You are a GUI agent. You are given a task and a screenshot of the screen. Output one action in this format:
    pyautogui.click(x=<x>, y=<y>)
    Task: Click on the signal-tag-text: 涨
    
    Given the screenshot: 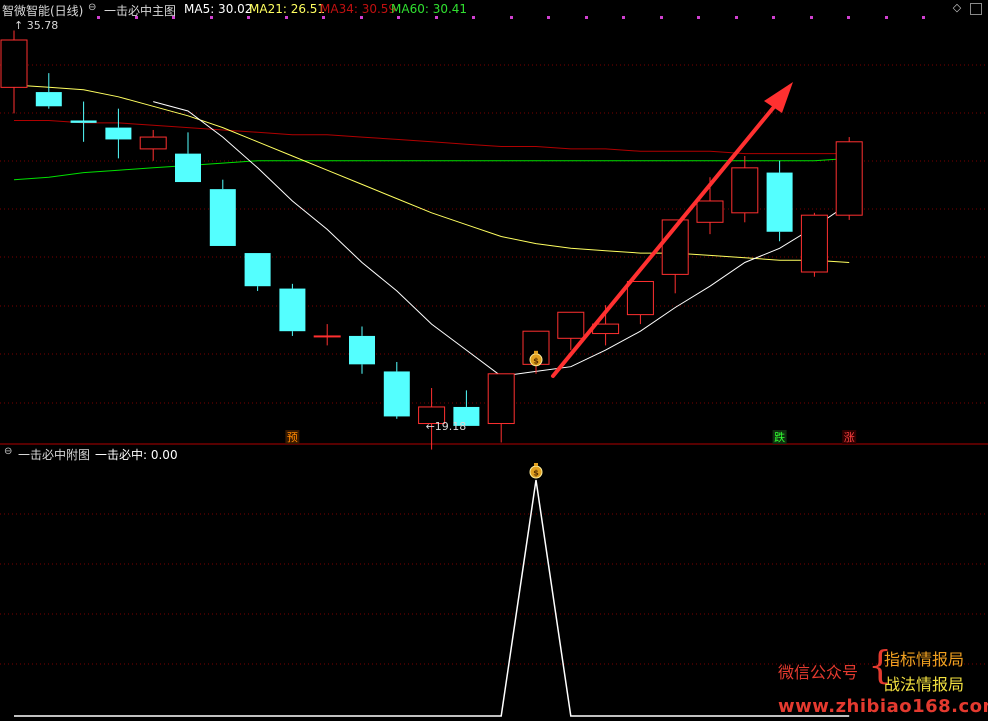 What is the action you would take?
    pyautogui.click(x=849, y=437)
    